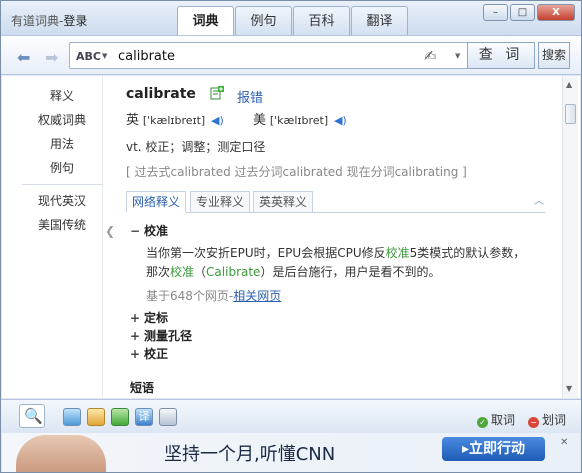 This screenshot has height=473, width=582. I want to click on scroll-thumb, so click(570, 114).